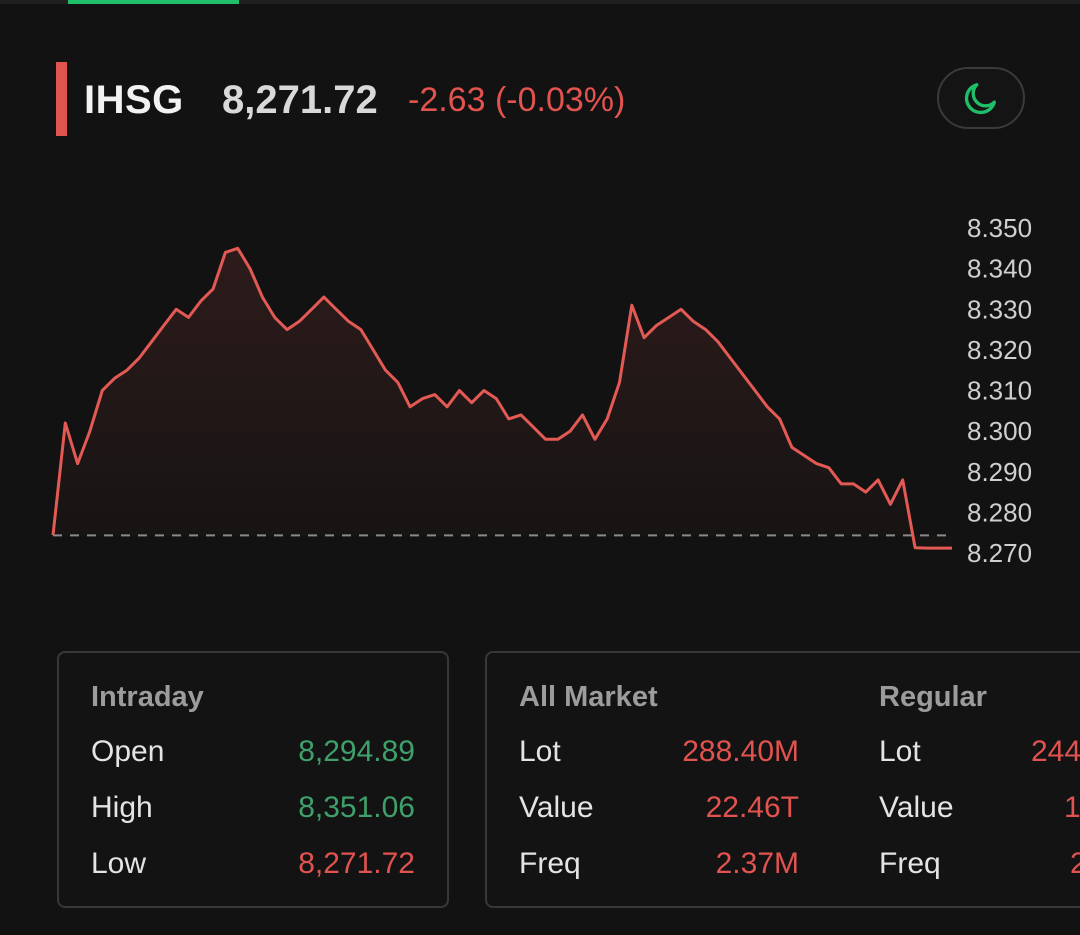 The image size is (1080, 935). What do you see at coordinates (588, 697) in the screenshot?
I see `all-market-title: All Market` at bounding box center [588, 697].